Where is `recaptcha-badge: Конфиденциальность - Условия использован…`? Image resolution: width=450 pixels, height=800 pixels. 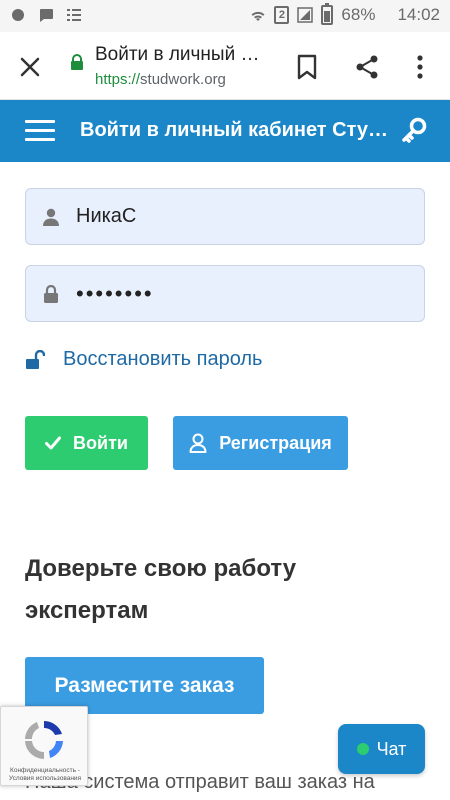 recaptcha-badge: Конфиденциальность - Условия использован… is located at coordinates (44, 746).